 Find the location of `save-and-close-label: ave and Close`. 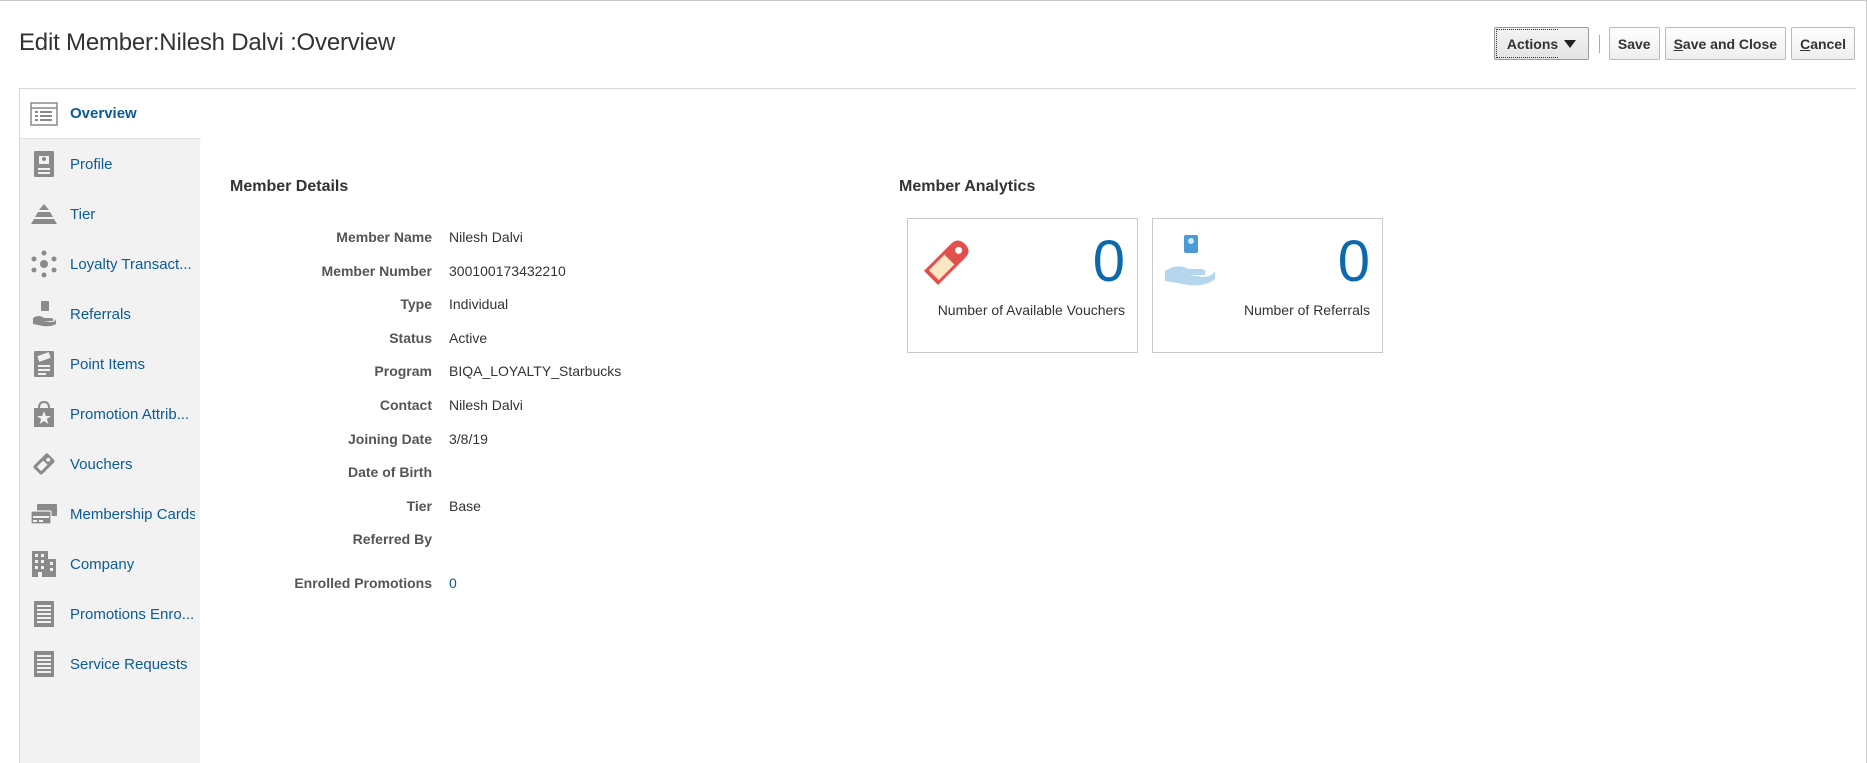

save-and-close-label: ave and Close is located at coordinates (1730, 43).